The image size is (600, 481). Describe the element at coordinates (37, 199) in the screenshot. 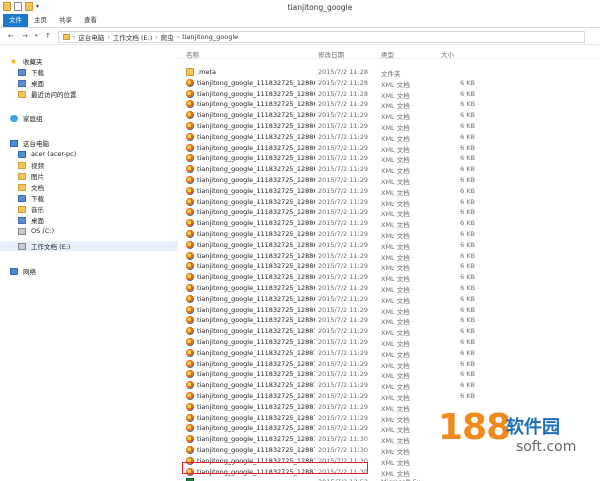

I see `sidebar-item-label: 下载` at that location.